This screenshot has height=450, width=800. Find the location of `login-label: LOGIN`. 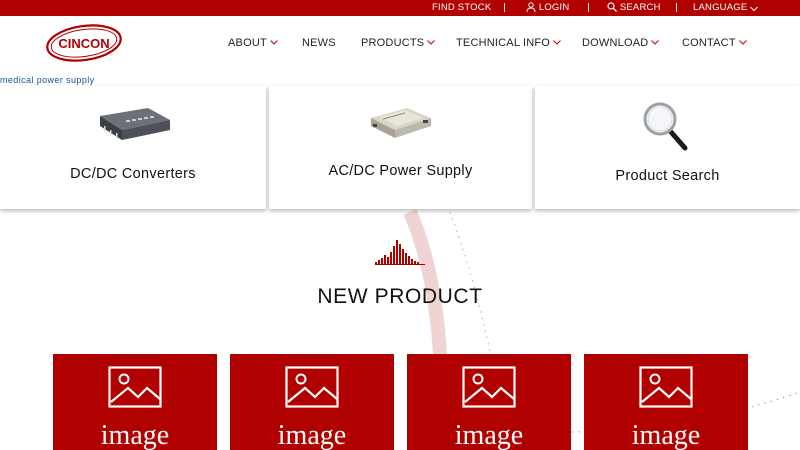

login-label: LOGIN is located at coordinates (554, 7).